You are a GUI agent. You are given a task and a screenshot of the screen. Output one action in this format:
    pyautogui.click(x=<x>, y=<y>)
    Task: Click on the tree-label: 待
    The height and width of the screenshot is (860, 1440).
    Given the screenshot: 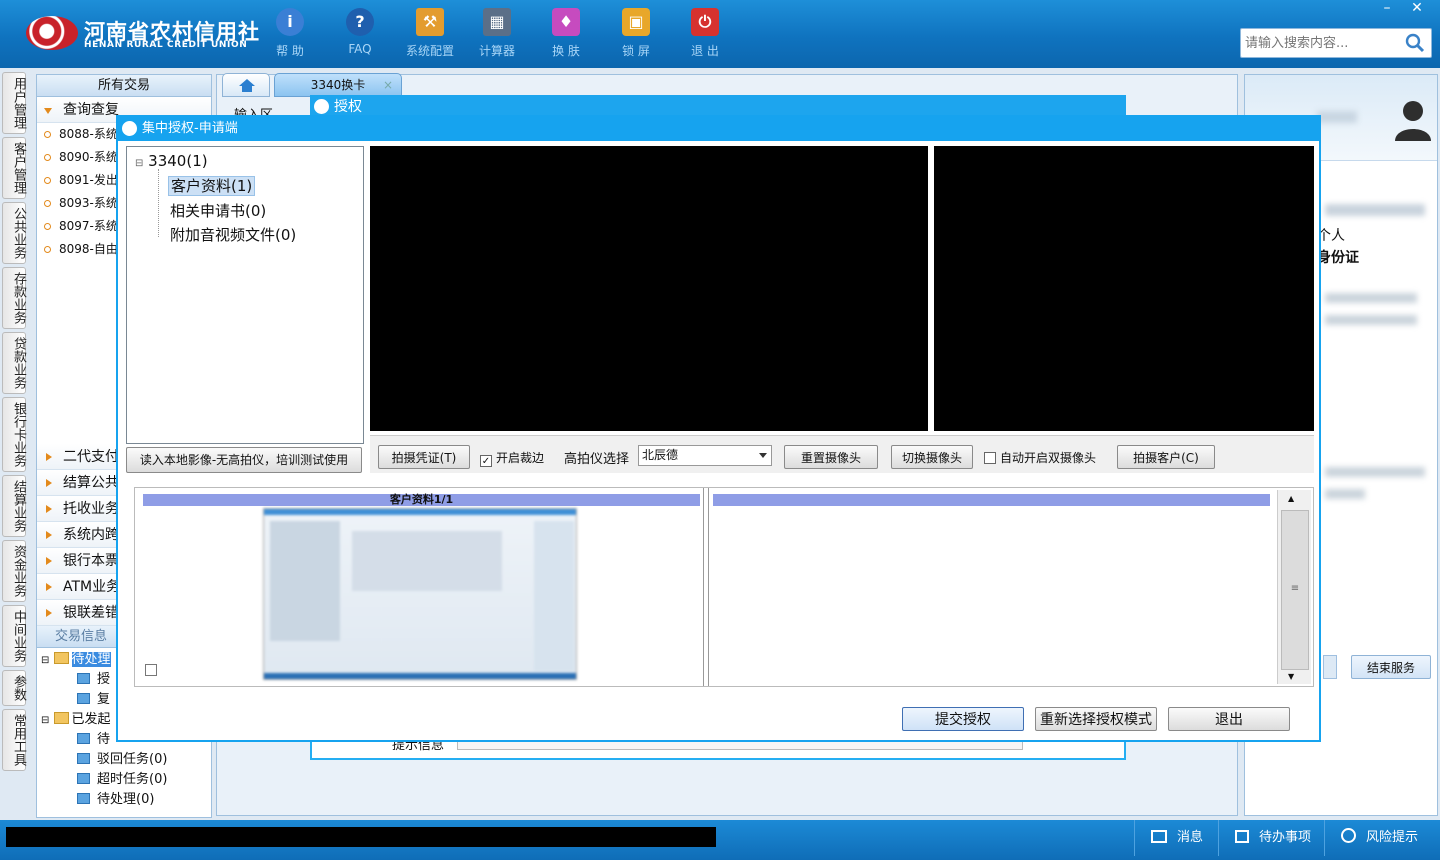 What is the action you would take?
    pyautogui.click(x=104, y=739)
    